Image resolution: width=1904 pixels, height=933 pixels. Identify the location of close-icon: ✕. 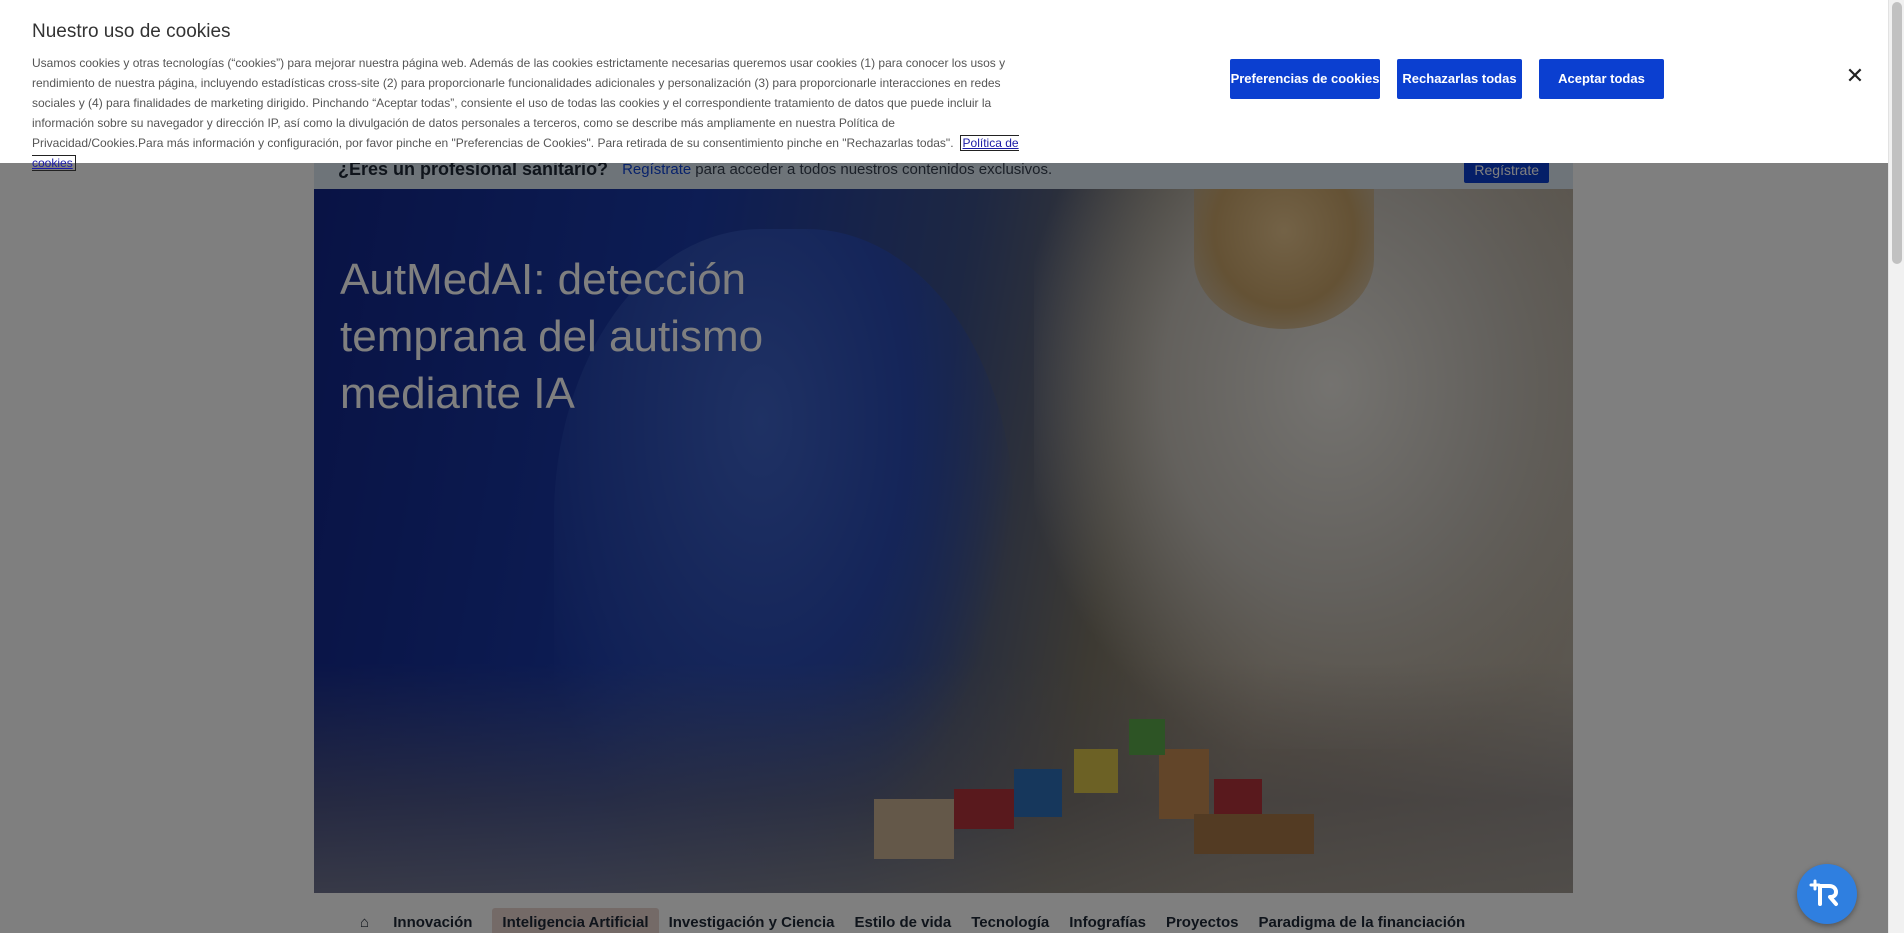
(1855, 76).